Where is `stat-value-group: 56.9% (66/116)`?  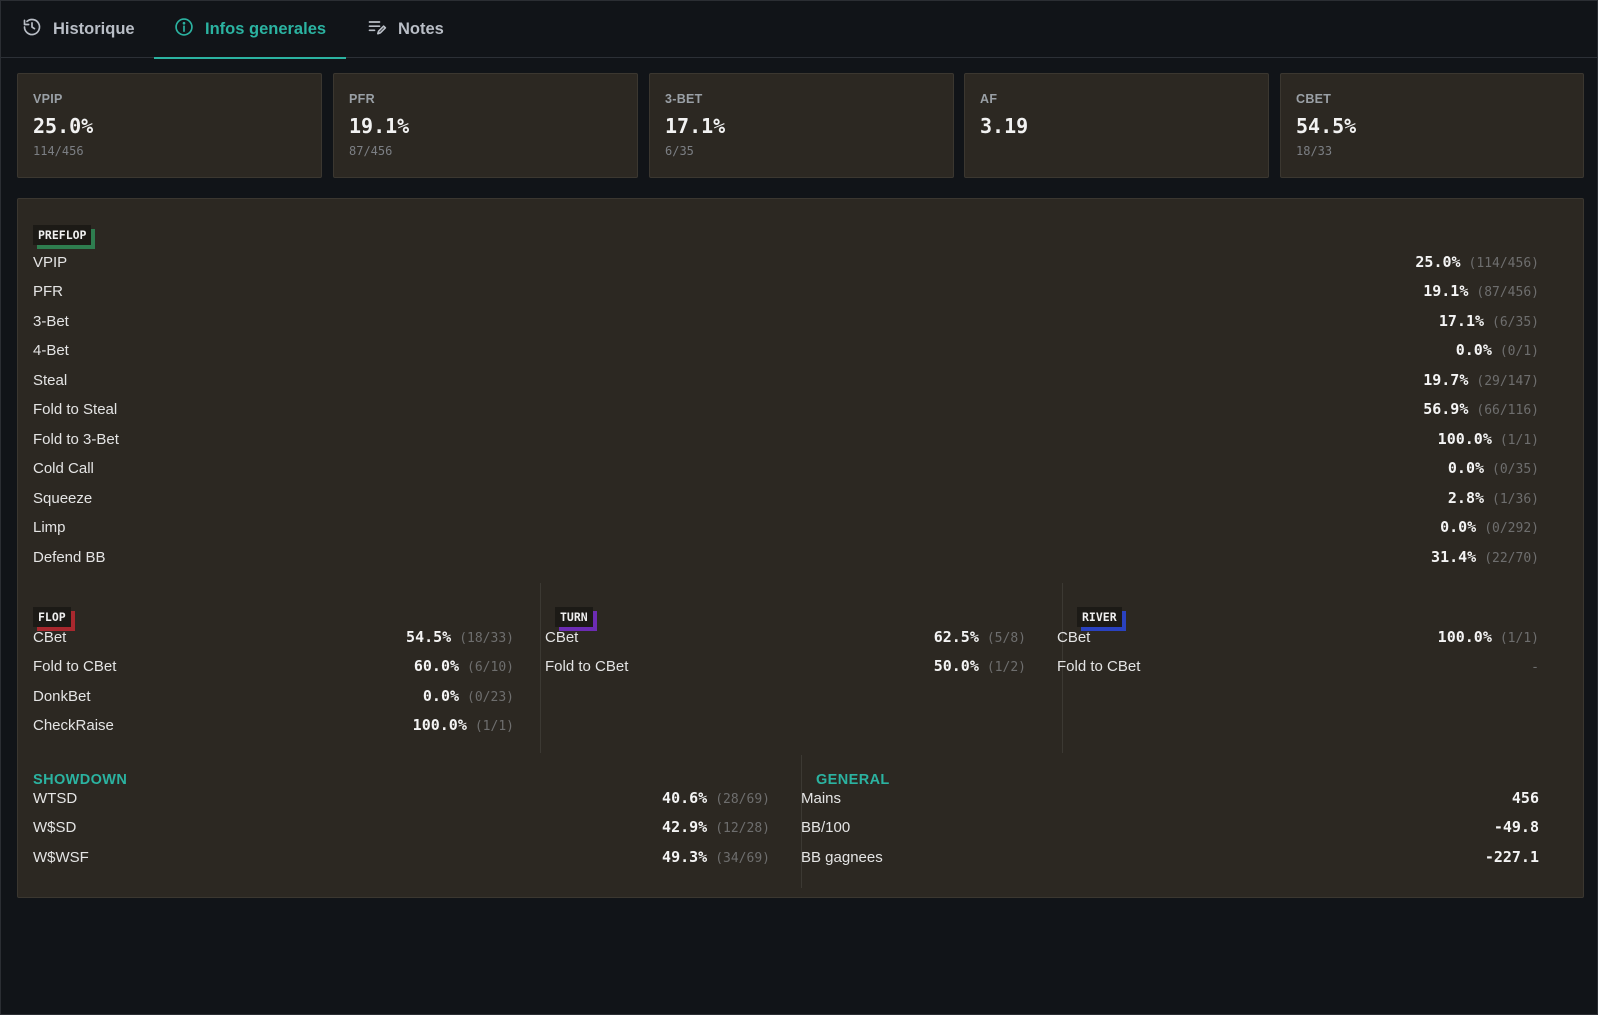 stat-value-group: 56.9% (66/116) is located at coordinates (1481, 409).